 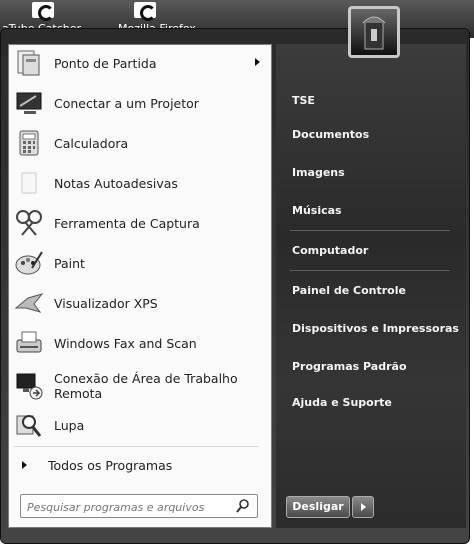 What do you see at coordinates (29, 386) in the screenshot?
I see `remote-desktop-icon` at bounding box center [29, 386].